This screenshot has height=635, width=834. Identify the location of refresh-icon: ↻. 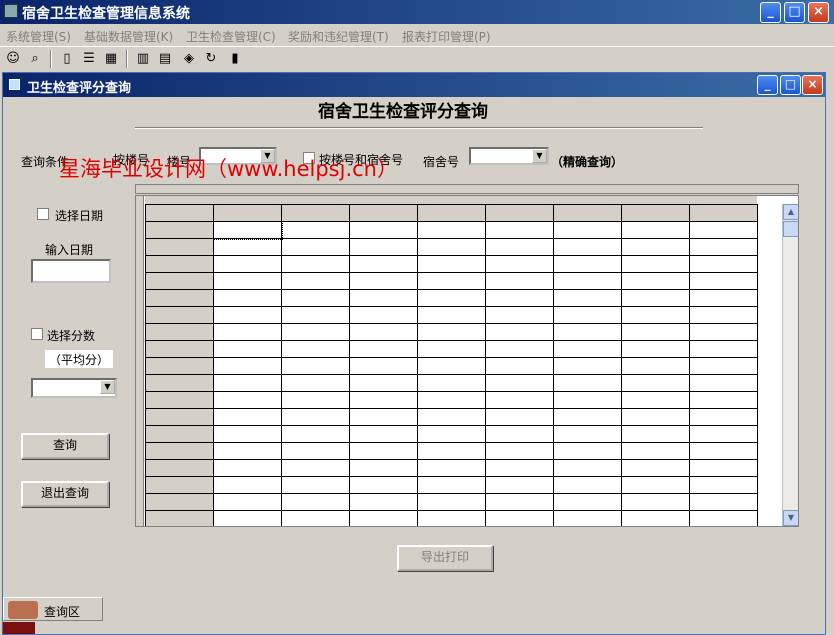
(211, 59).